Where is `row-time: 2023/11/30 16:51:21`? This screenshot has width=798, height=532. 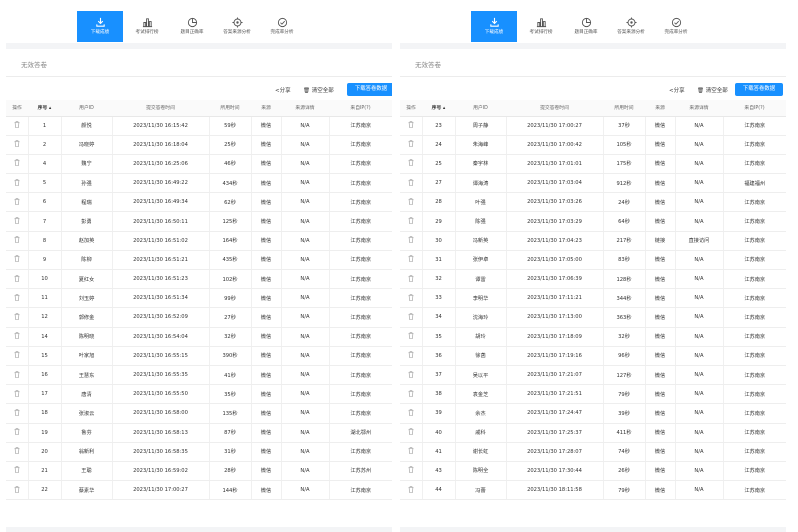 row-time: 2023/11/30 16:51:21 is located at coordinates (160, 260).